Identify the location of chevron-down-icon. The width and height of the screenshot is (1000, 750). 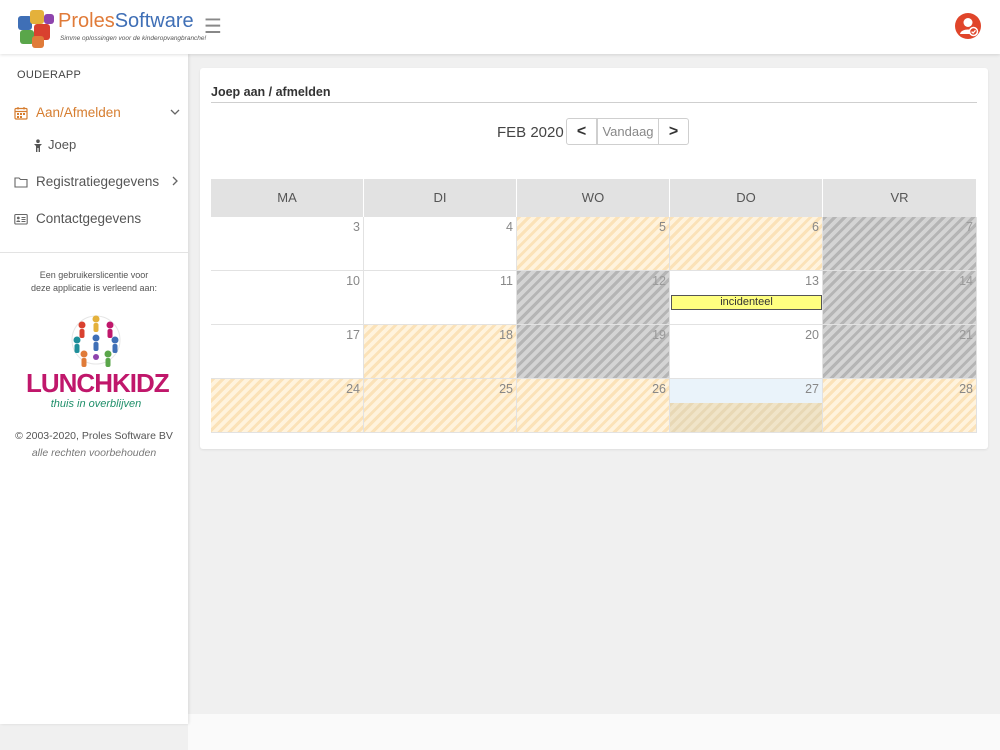
(175, 112).